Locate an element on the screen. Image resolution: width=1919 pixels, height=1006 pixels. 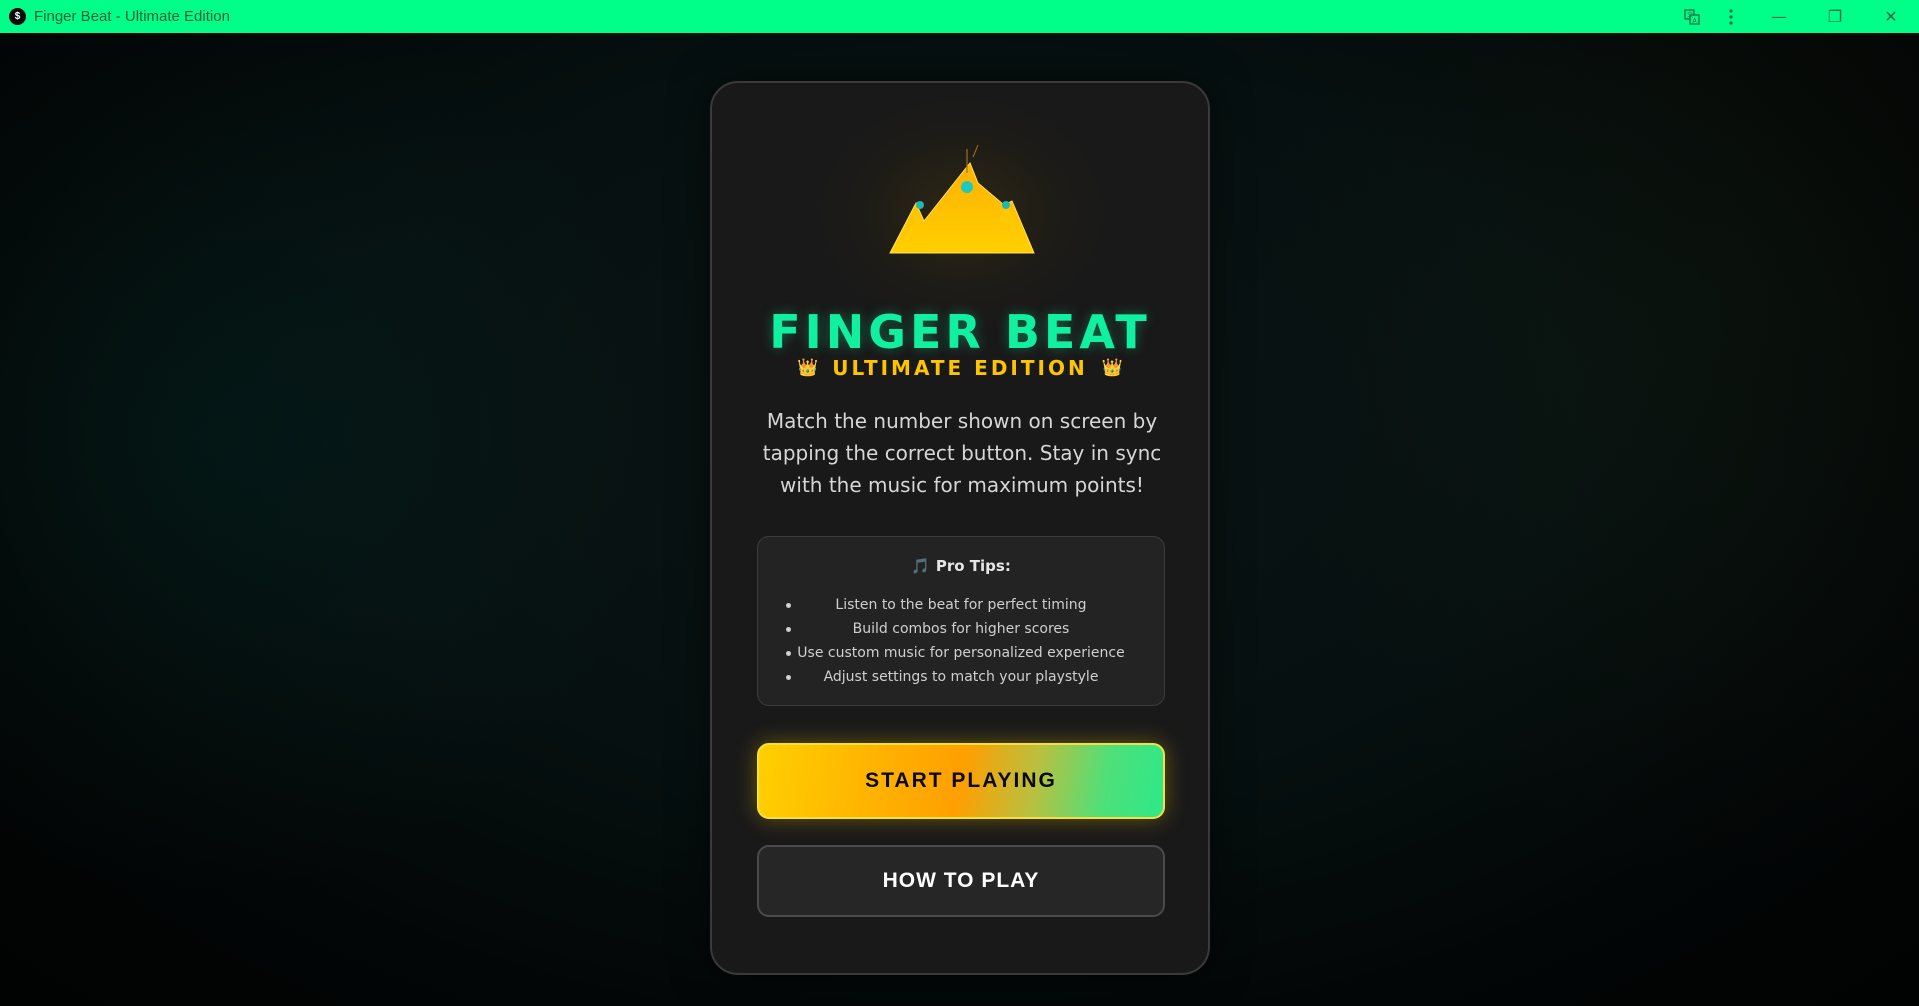
edition-label: ULTIMATE EDITION is located at coordinates (960, 368).